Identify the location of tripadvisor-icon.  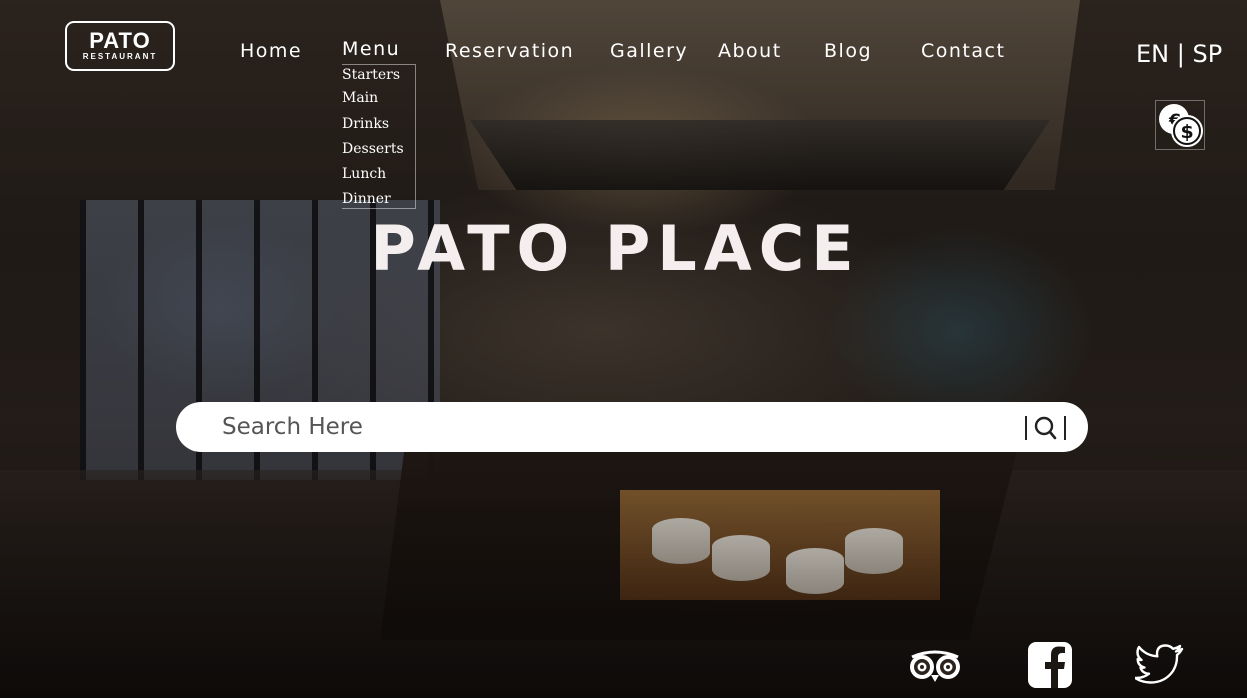
(935, 666).